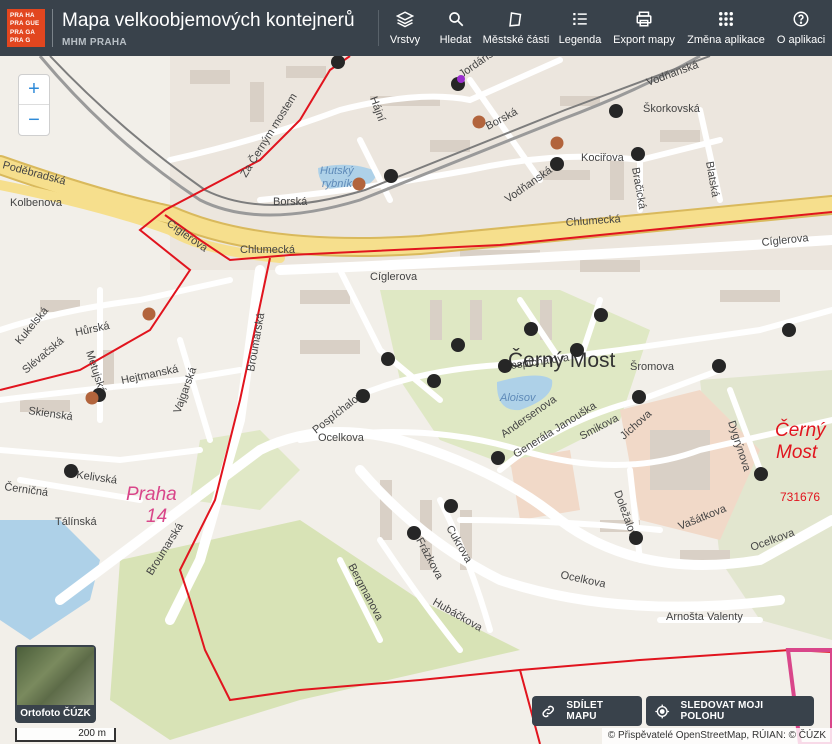 The width and height of the screenshot is (832, 744). Describe the element at coordinates (337, 171) in the screenshot. I see `pond-label: Hutský` at that location.